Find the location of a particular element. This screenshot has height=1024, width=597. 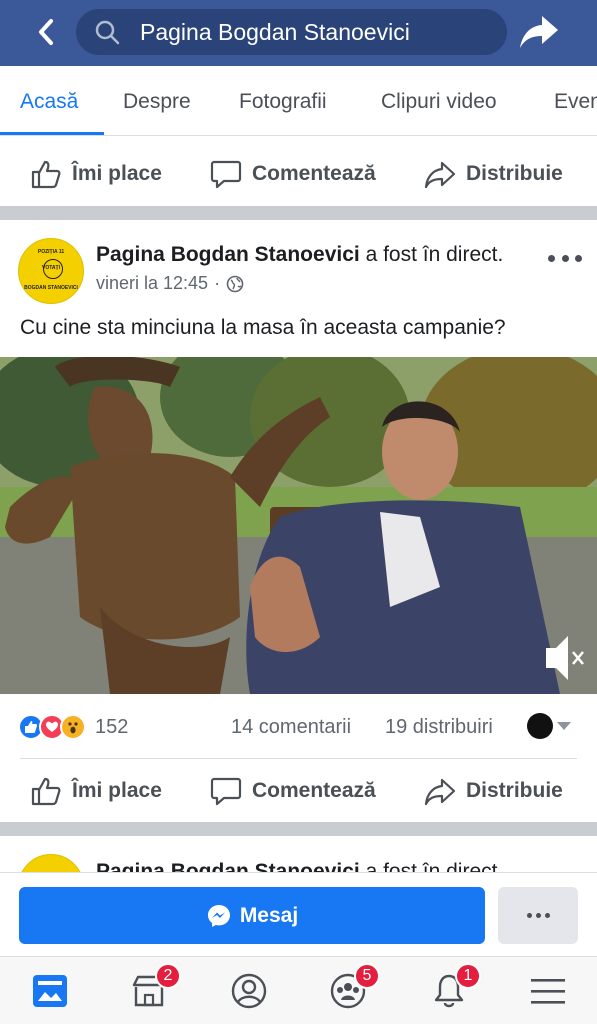

tab-photos: Fotografii is located at coordinates (283, 102).